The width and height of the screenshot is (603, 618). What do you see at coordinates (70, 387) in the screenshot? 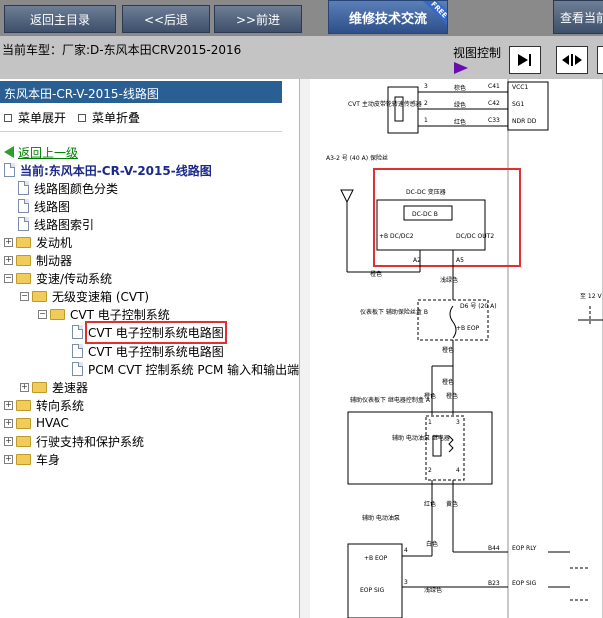
I see `tree-item-label: 差速器` at bounding box center [70, 387].